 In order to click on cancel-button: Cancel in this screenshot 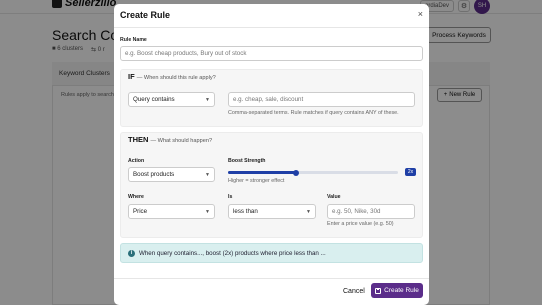, I will do `click(354, 291)`.